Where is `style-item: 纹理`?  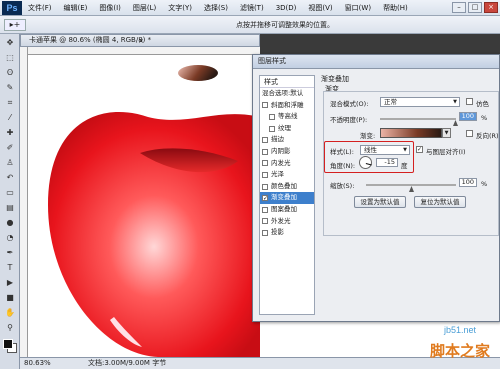
style-item: 纹理 is located at coordinates (287, 129).